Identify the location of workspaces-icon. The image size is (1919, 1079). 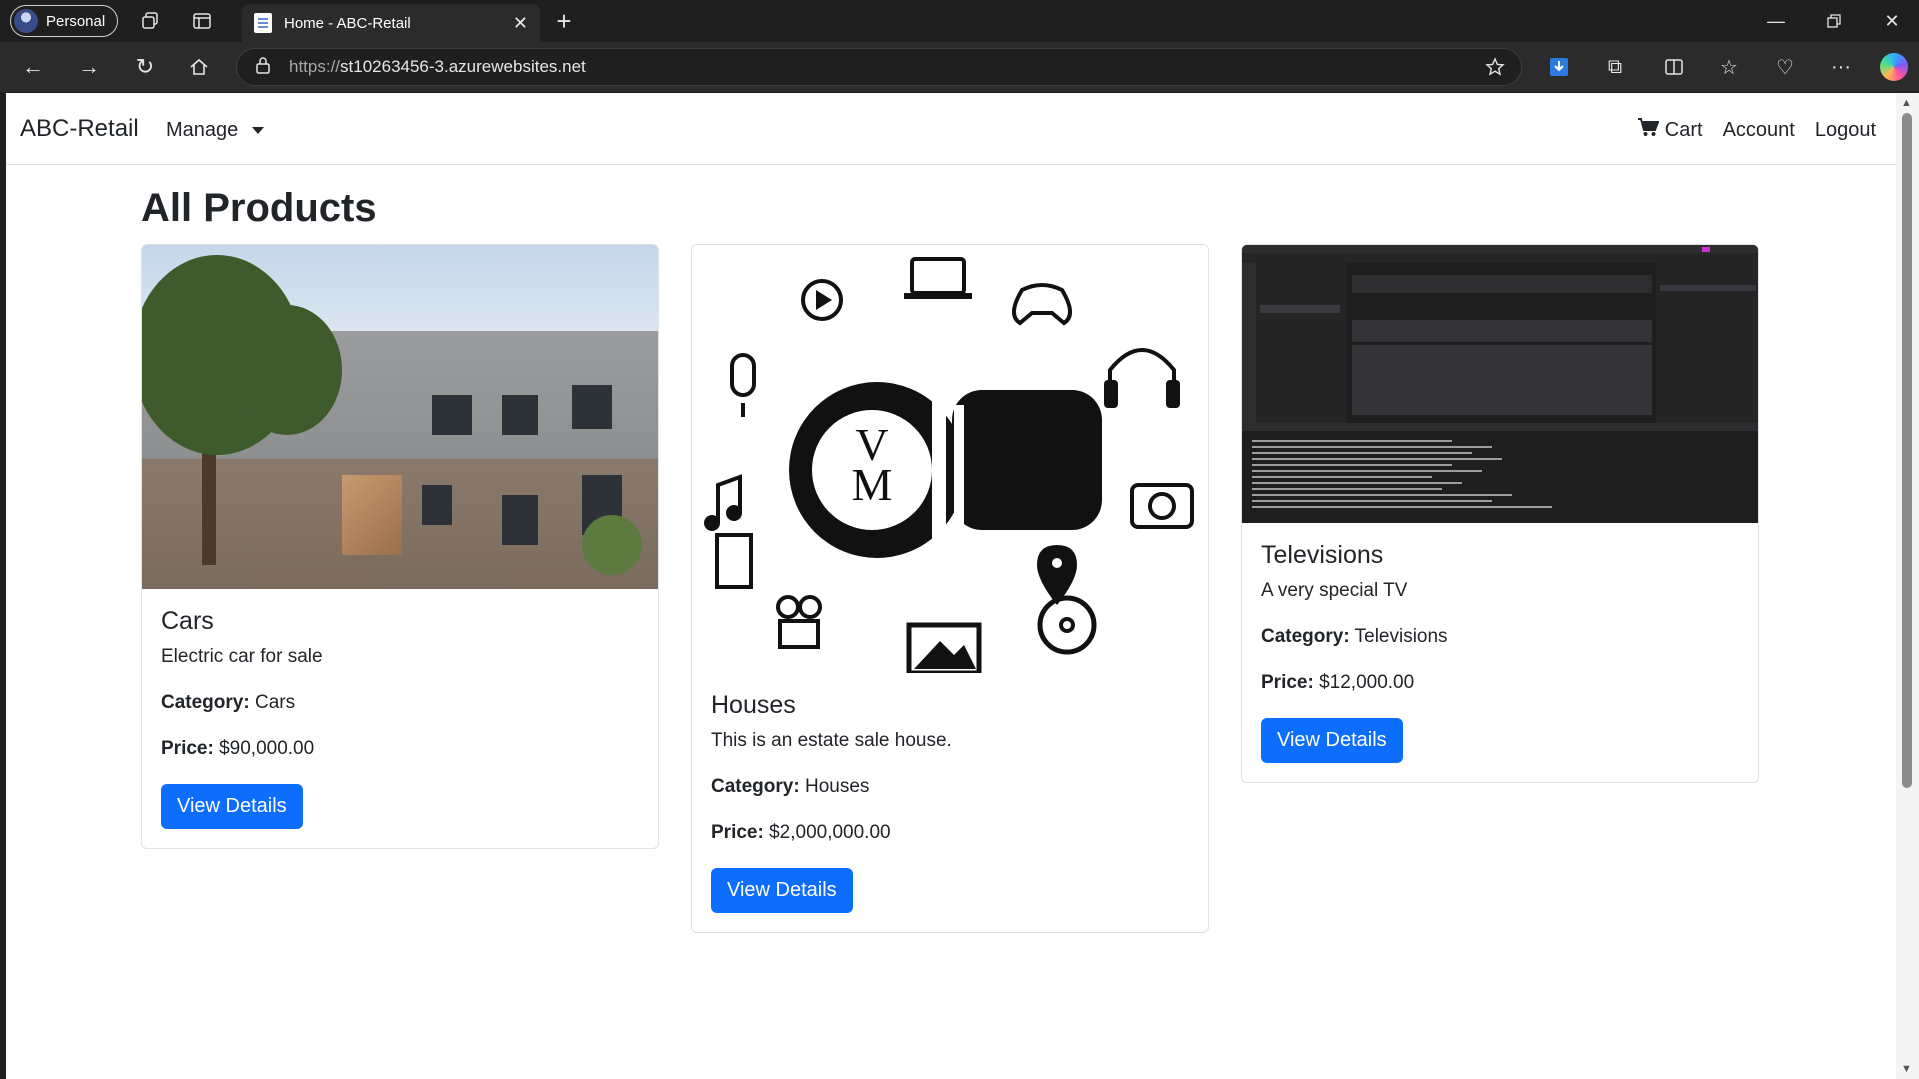
(150, 21).